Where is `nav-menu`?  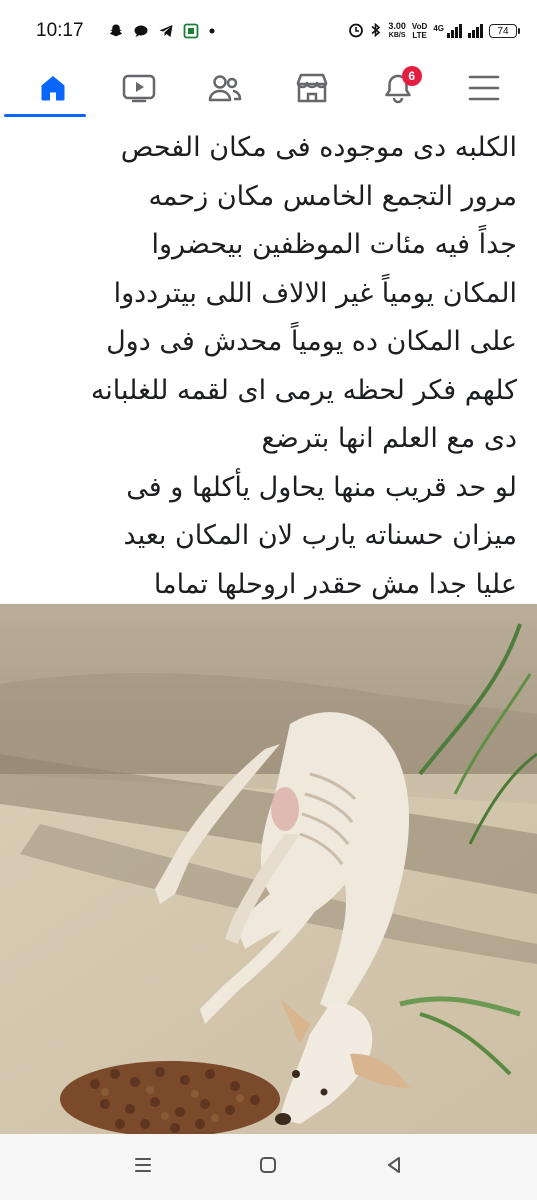 nav-menu is located at coordinates (484, 90).